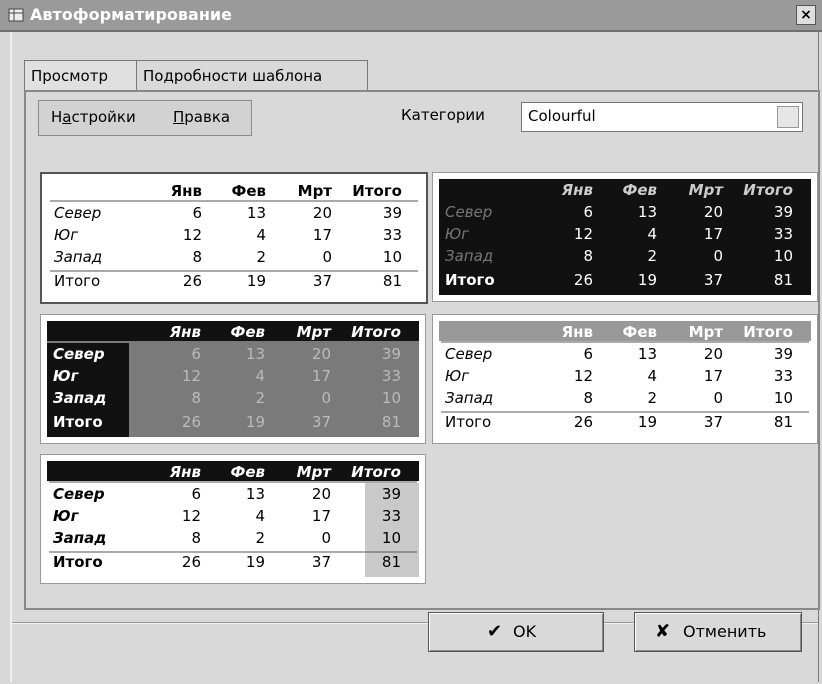 The height and width of the screenshot is (684, 822). Describe the element at coordinates (81, 76) in the screenshot. I see `tab-preview: Просмотр` at that location.